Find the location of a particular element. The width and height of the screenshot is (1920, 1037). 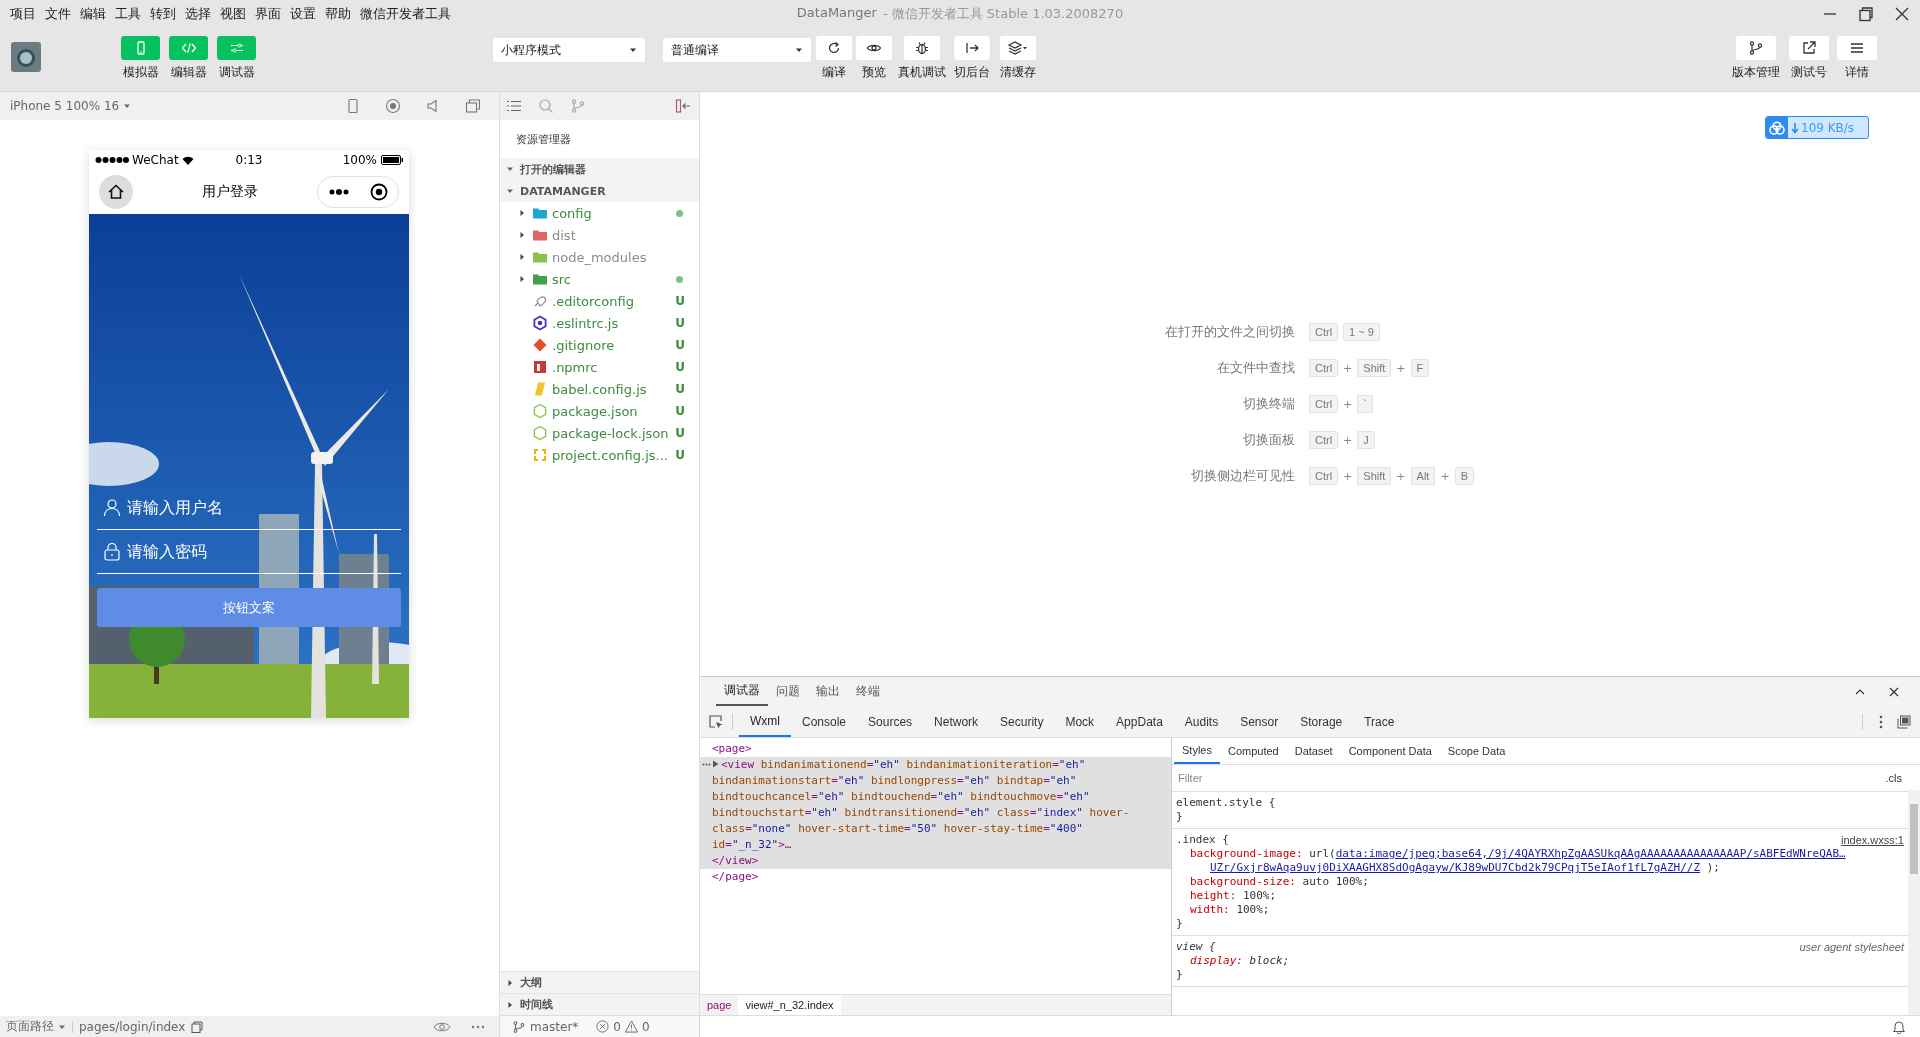

folder-name: src is located at coordinates (614, 279).